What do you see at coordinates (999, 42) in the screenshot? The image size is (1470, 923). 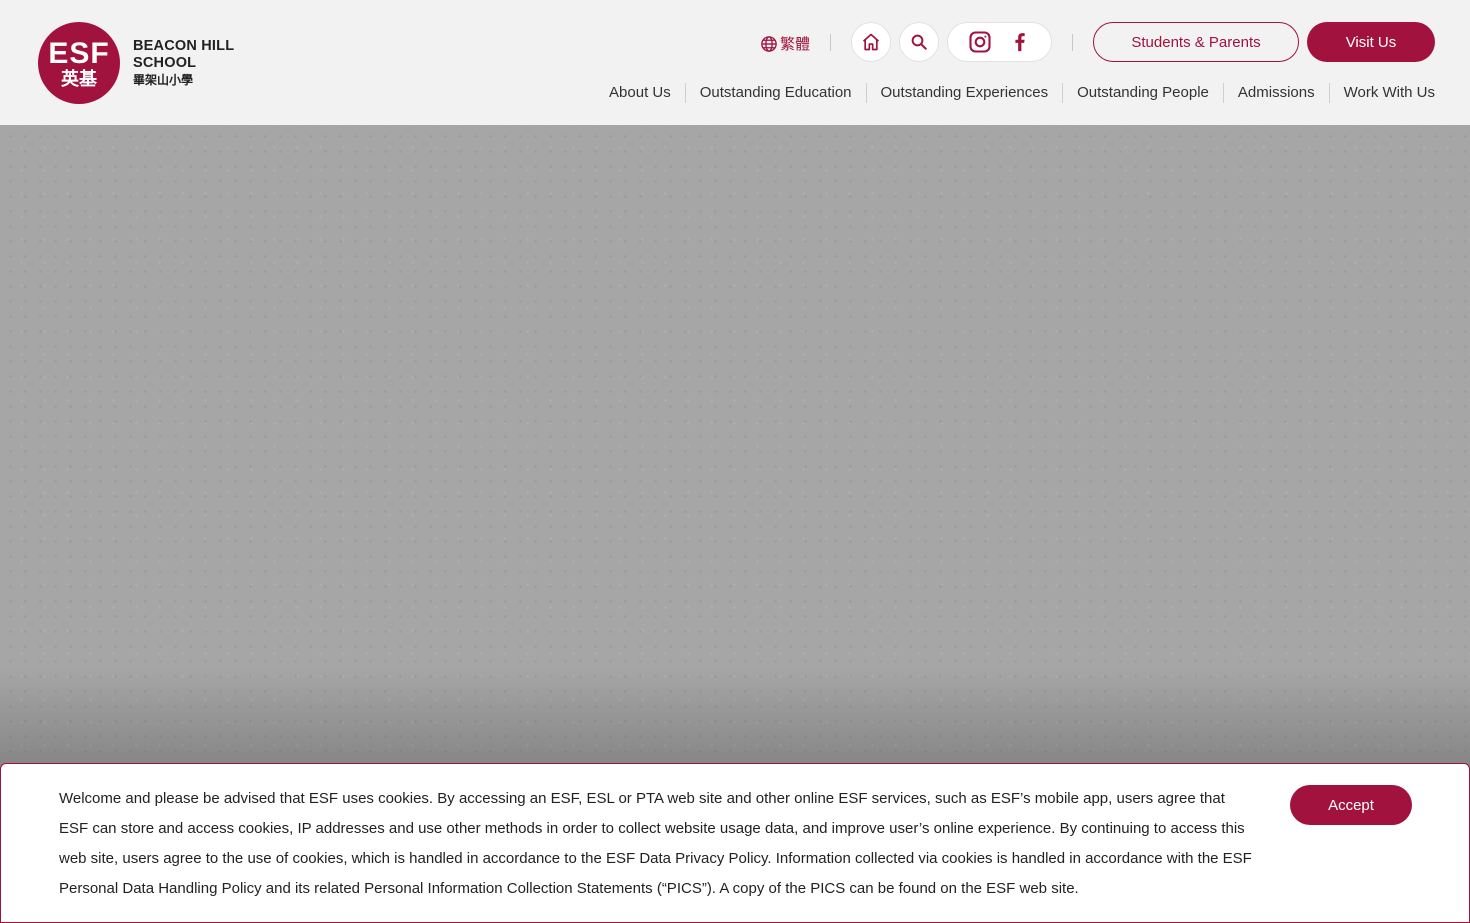 I see `social-links` at bounding box center [999, 42].